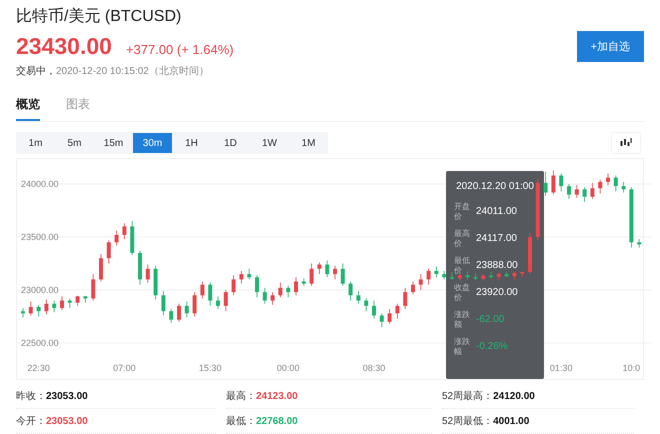 The width and height of the screenshot is (660, 434). Describe the element at coordinates (631, 368) in the screenshot. I see `x-axis-label: 10:0` at that location.